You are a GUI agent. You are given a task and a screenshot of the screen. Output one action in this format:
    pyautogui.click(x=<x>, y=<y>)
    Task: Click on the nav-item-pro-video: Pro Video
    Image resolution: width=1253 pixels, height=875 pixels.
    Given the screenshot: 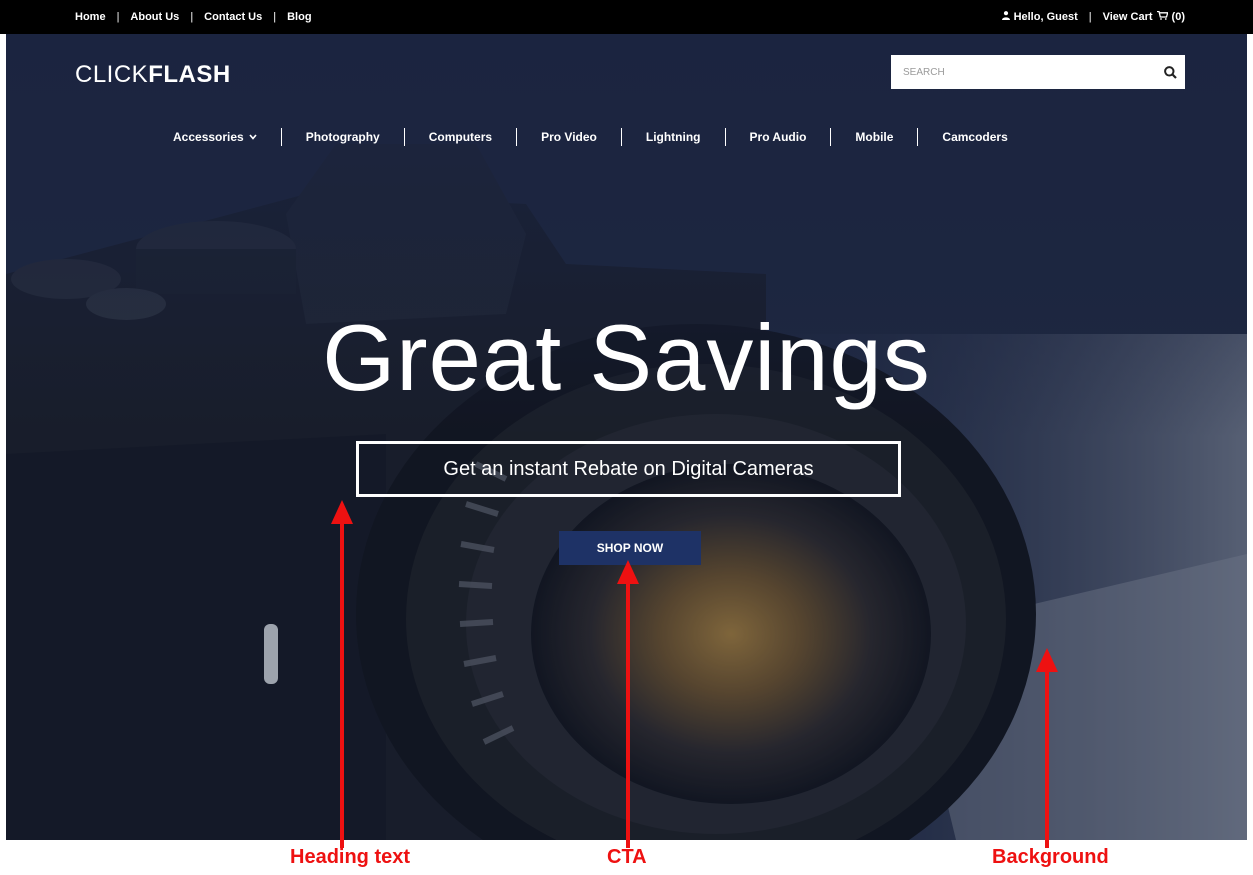 What is the action you would take?
    pyautogui.click(x=569, y=137)
    